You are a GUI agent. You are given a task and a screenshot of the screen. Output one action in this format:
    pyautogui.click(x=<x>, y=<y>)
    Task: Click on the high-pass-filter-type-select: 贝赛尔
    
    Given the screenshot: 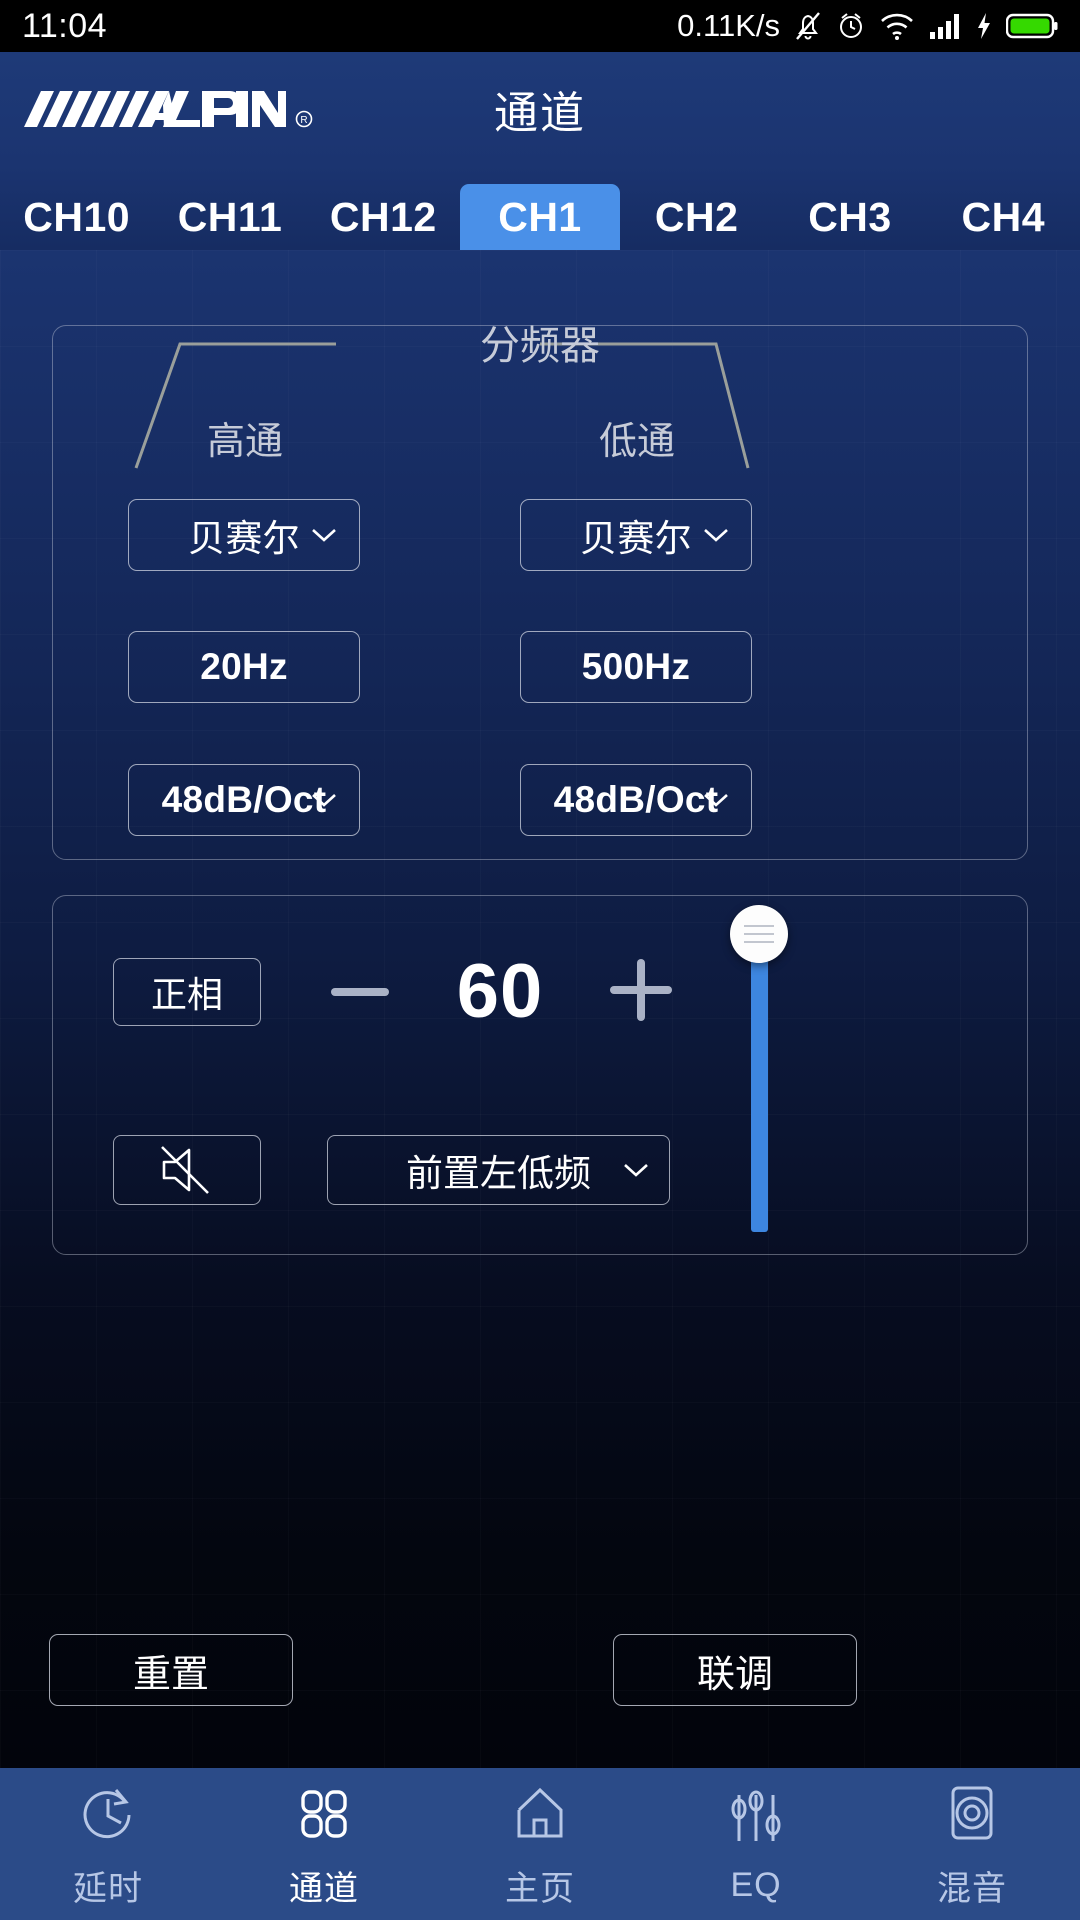 What is the action you would take?
    pyautogui.click(x=244, y=535)
    